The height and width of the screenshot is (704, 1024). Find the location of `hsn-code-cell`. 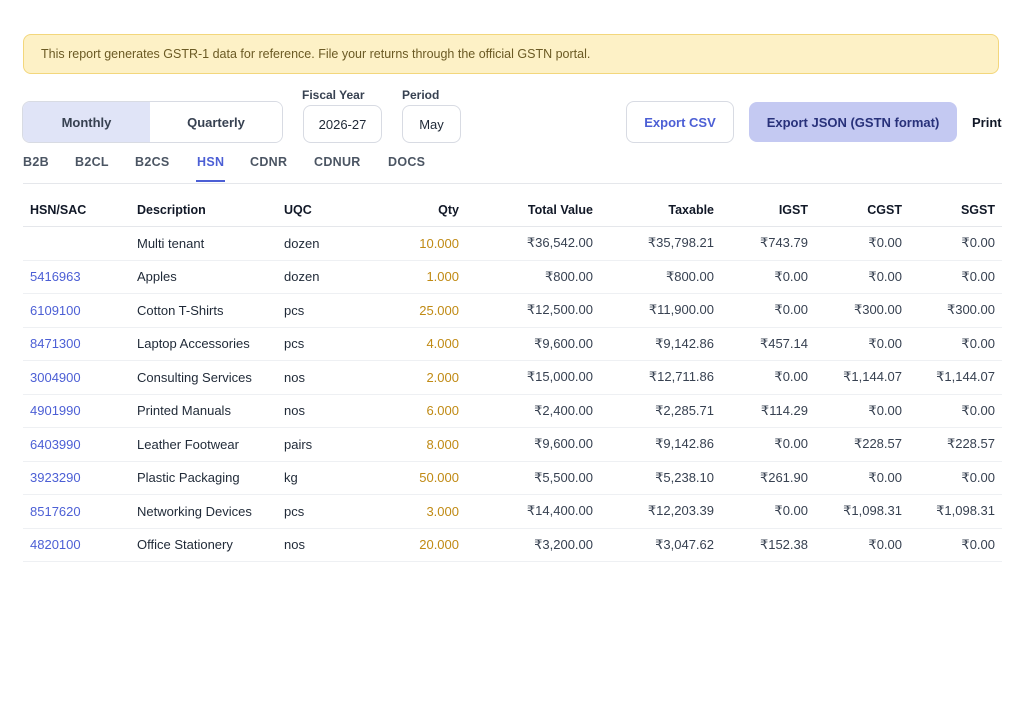

hsn-code-cell is located at coordinates (76, 243).